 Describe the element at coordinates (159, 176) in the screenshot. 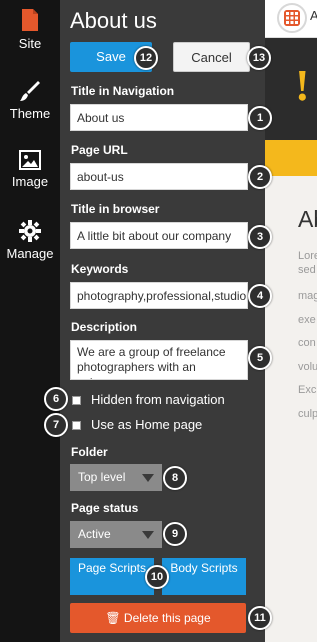

I see `page-url-input: about-us` at that location.